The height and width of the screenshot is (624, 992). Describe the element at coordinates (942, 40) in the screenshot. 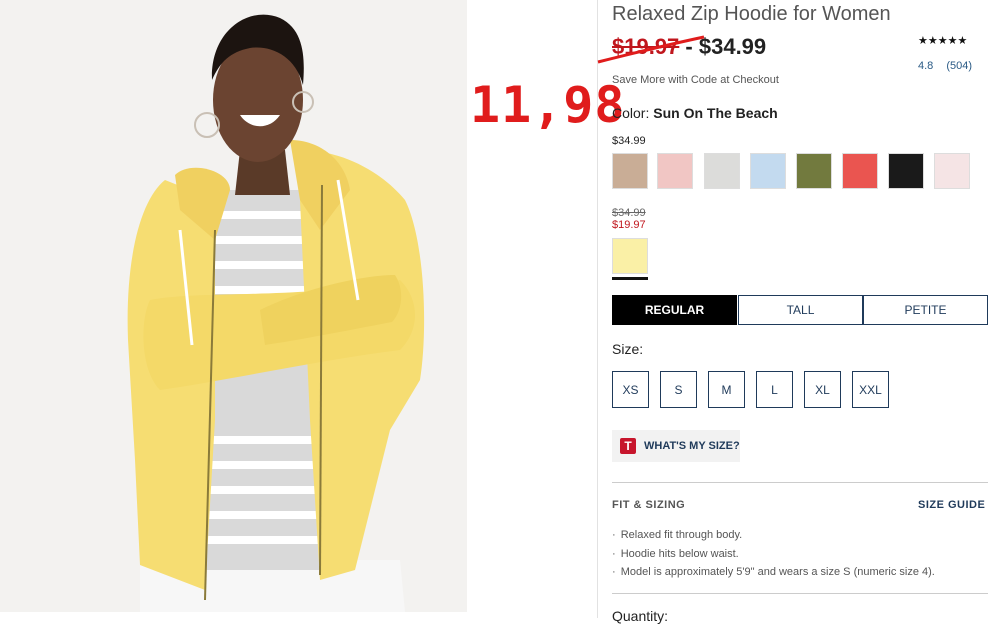

I see `rating-stars-icon: ★★★★★` at that location.